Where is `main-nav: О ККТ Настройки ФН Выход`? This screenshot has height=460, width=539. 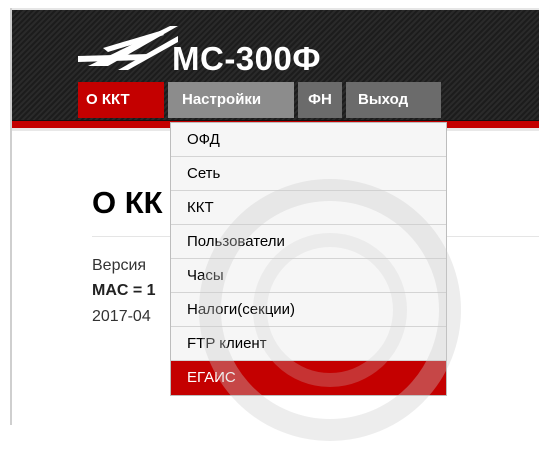
main-nav: О ККТ Настройки ФН Выход is located at coordinates (261, 100).